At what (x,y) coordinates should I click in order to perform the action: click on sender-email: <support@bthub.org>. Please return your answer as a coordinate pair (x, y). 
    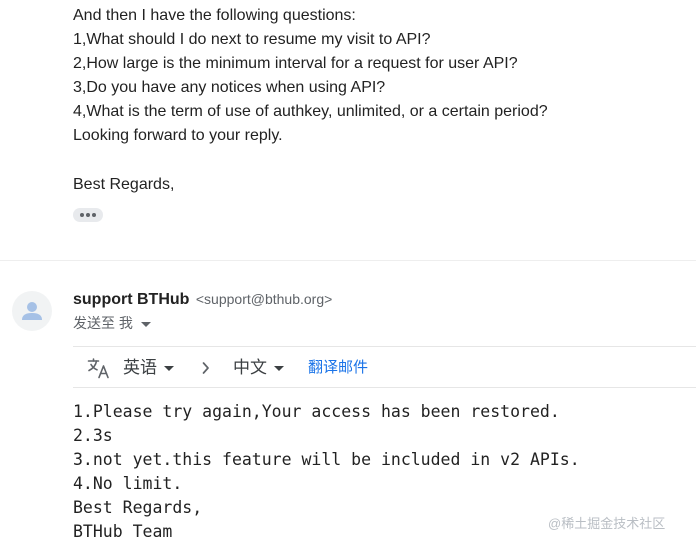
    Looking at the image, I should click on (264, 299).